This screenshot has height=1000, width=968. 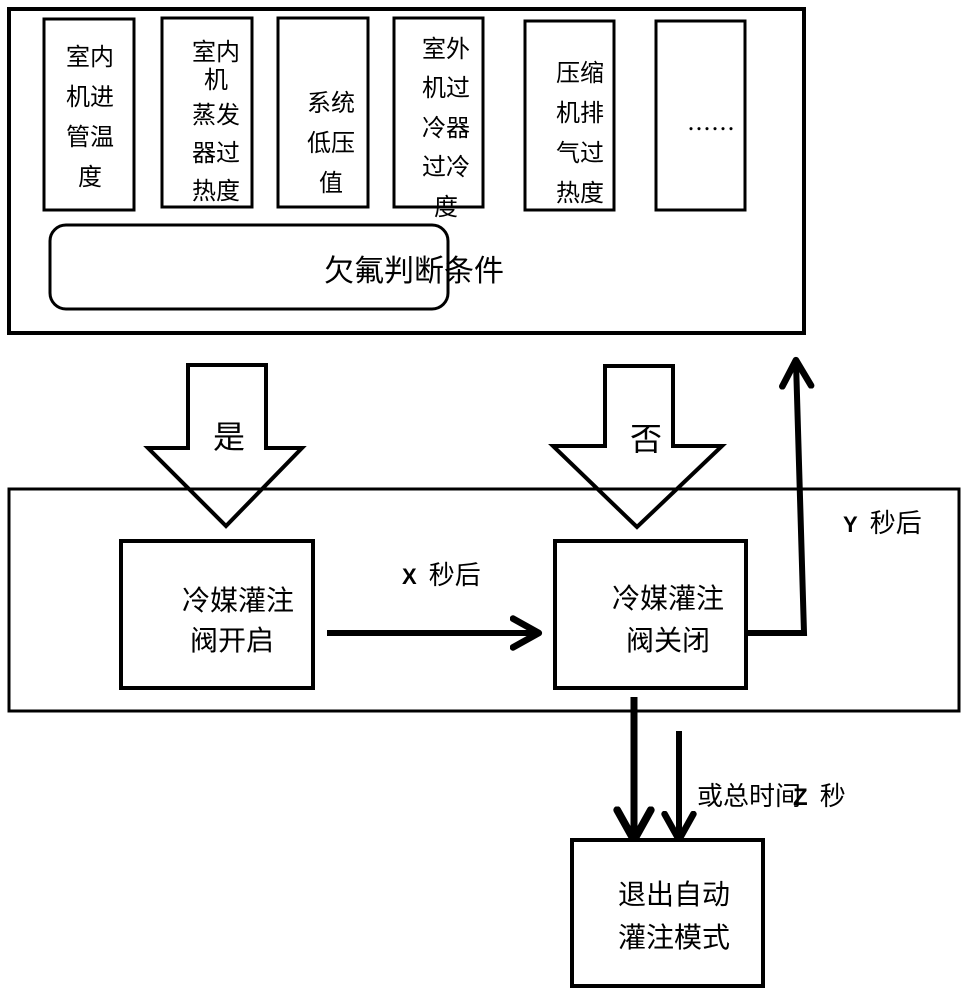 I want to click on total-time-prefix: 或总时间, so click(x=749, y=797).